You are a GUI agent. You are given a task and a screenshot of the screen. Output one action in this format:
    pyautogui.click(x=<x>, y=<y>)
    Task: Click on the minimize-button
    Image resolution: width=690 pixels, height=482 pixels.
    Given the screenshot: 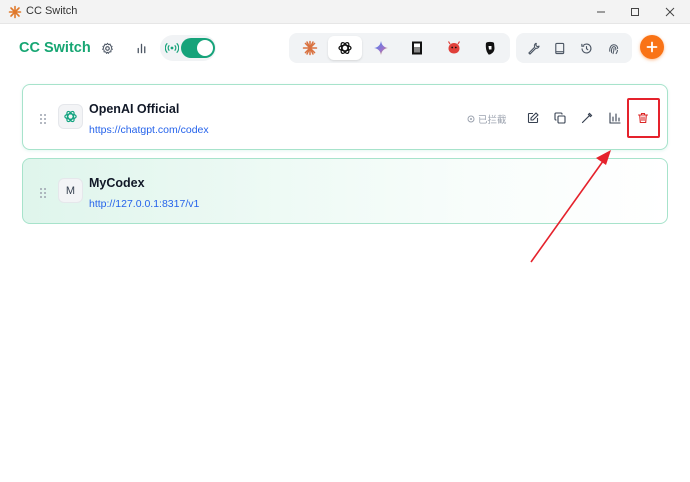 What is the action you would take?
    pyautogui.click(x=601, y=12)
    